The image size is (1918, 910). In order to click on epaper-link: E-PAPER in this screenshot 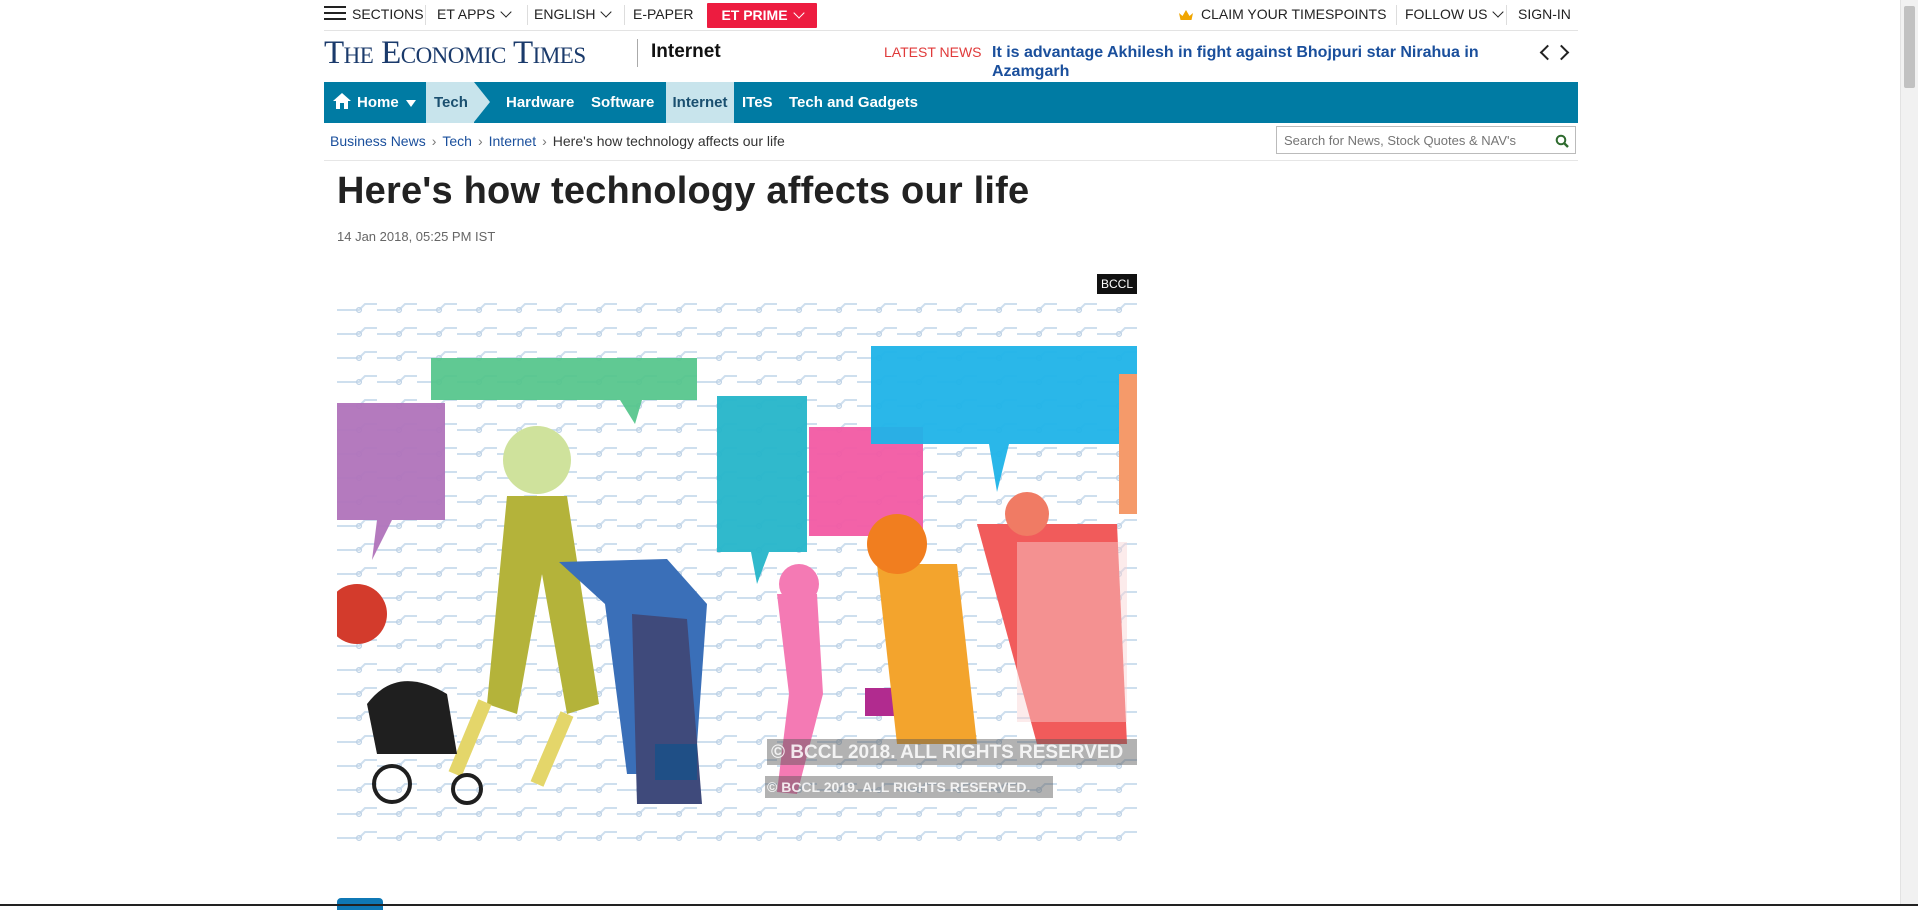, I will do `click(663, 15)`.